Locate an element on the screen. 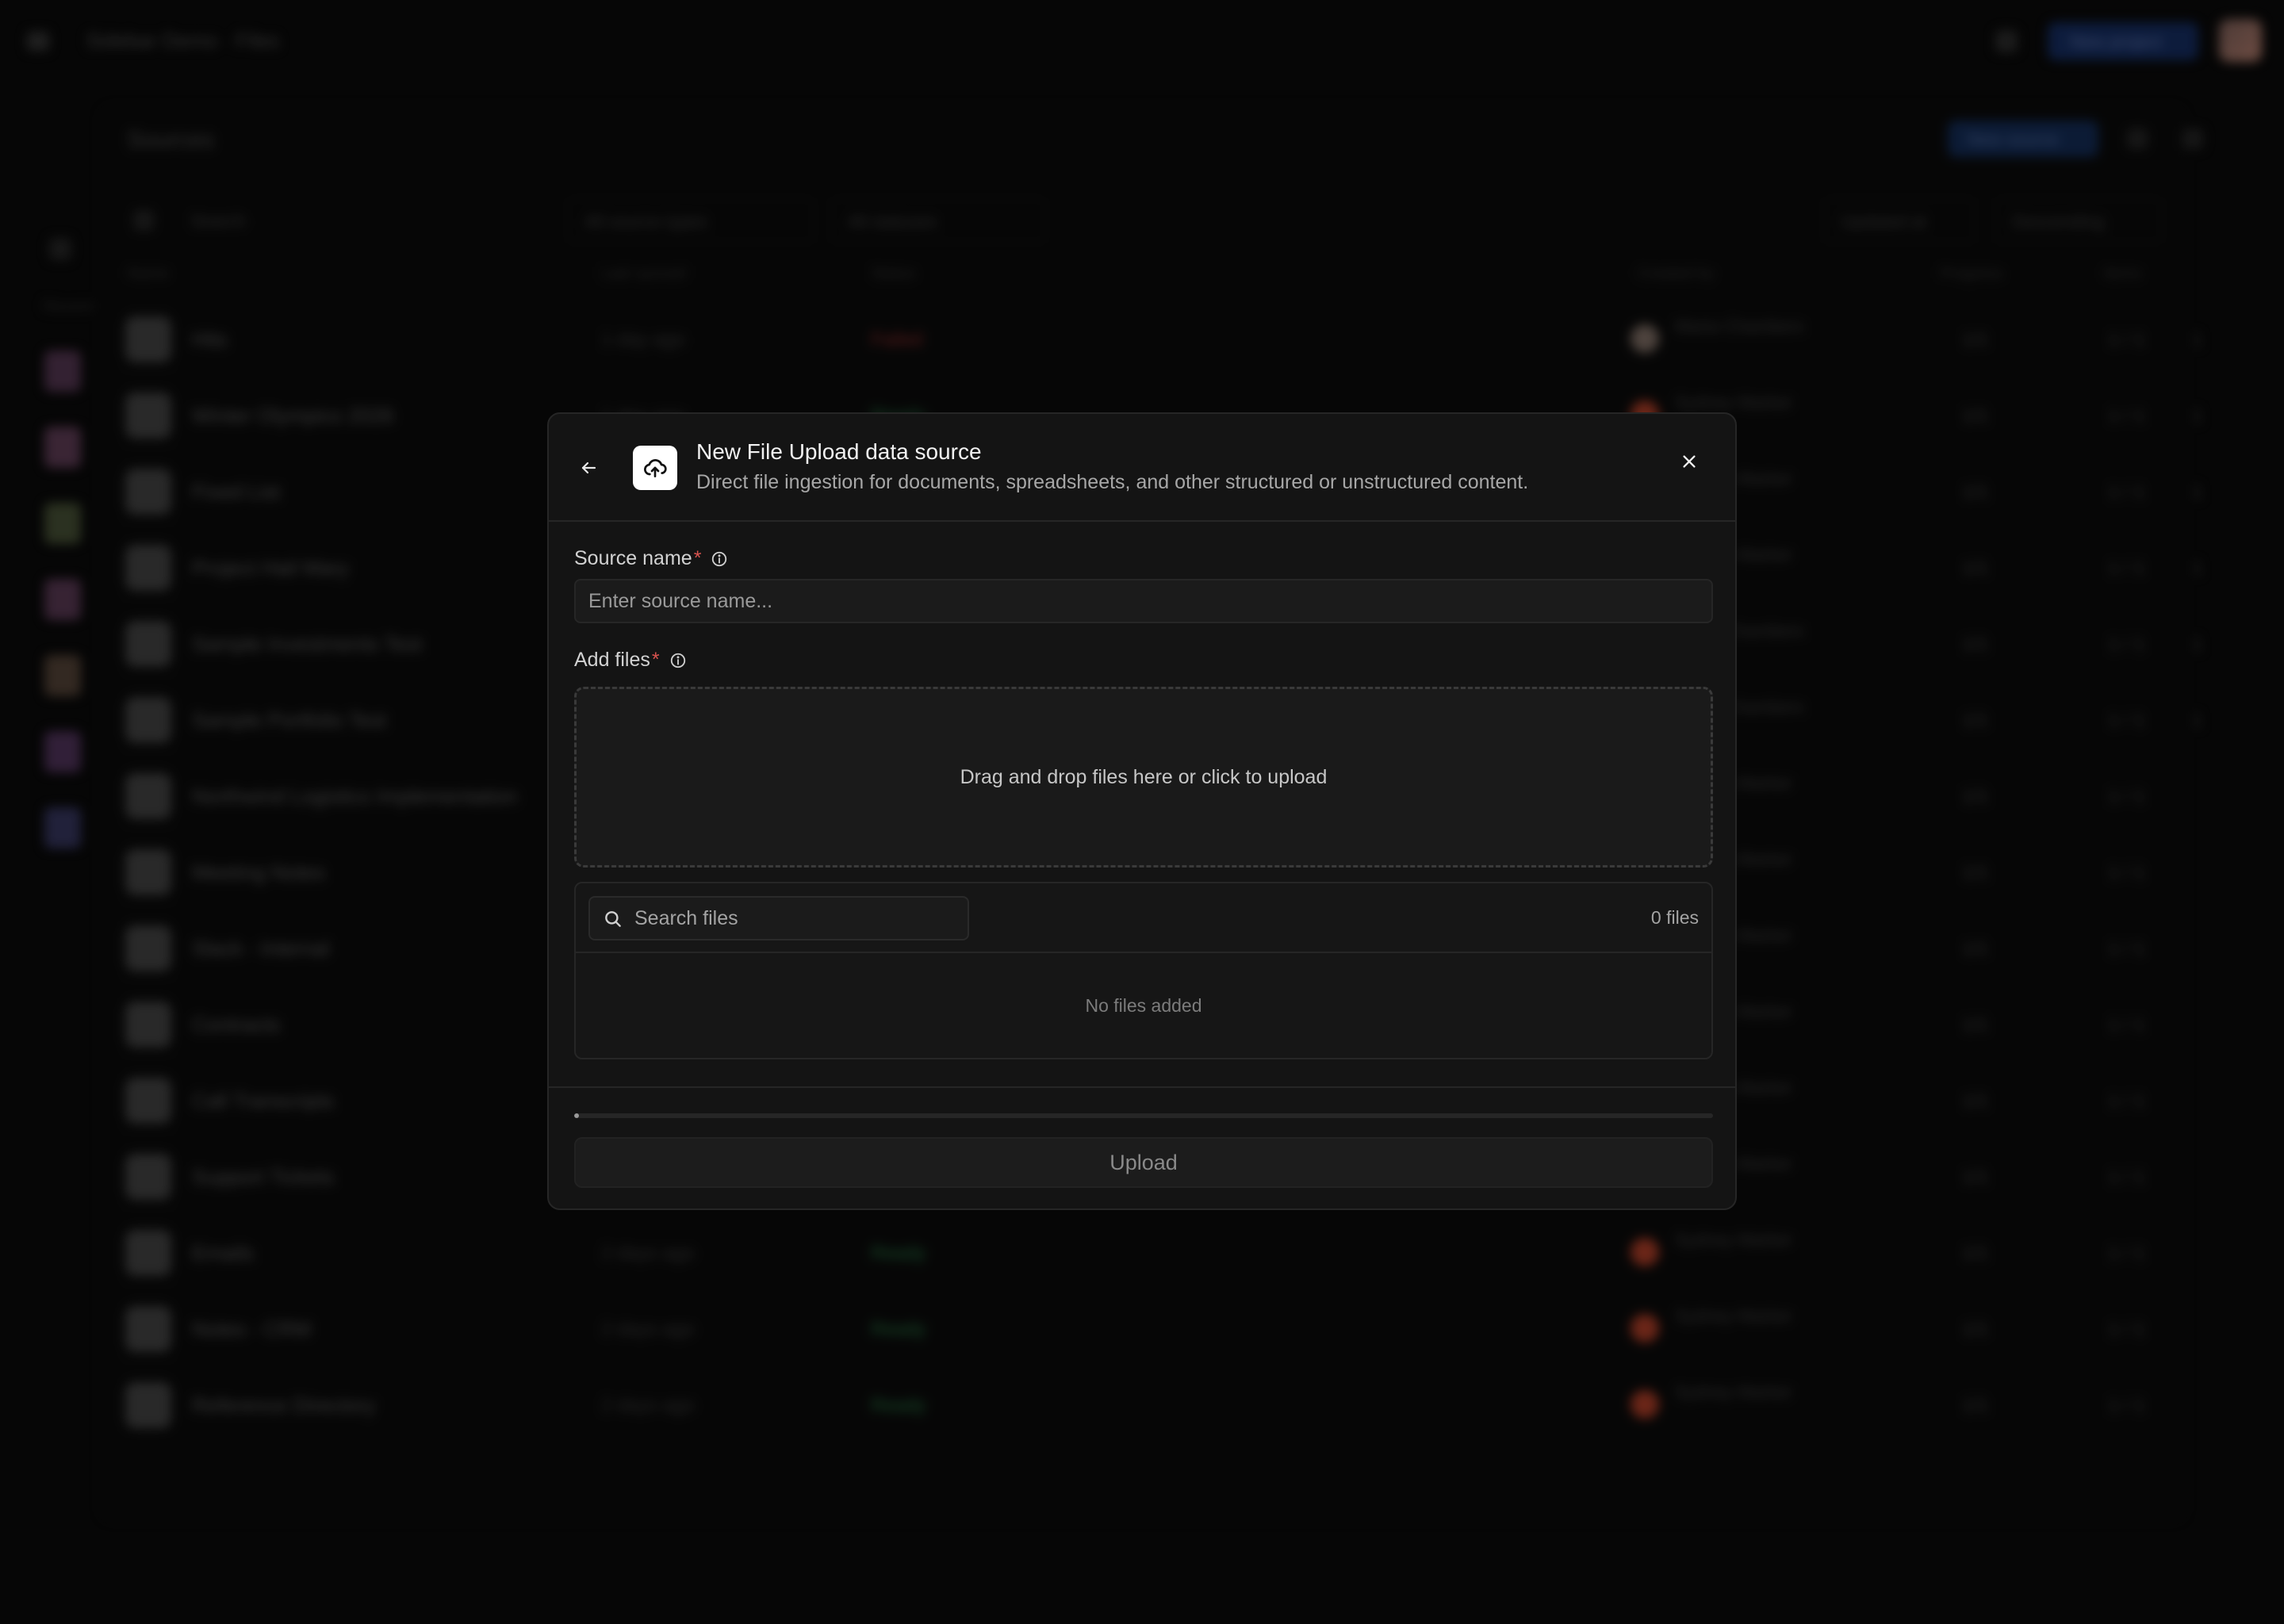  cloud-upload-badge is located at coordinates (655, 468).